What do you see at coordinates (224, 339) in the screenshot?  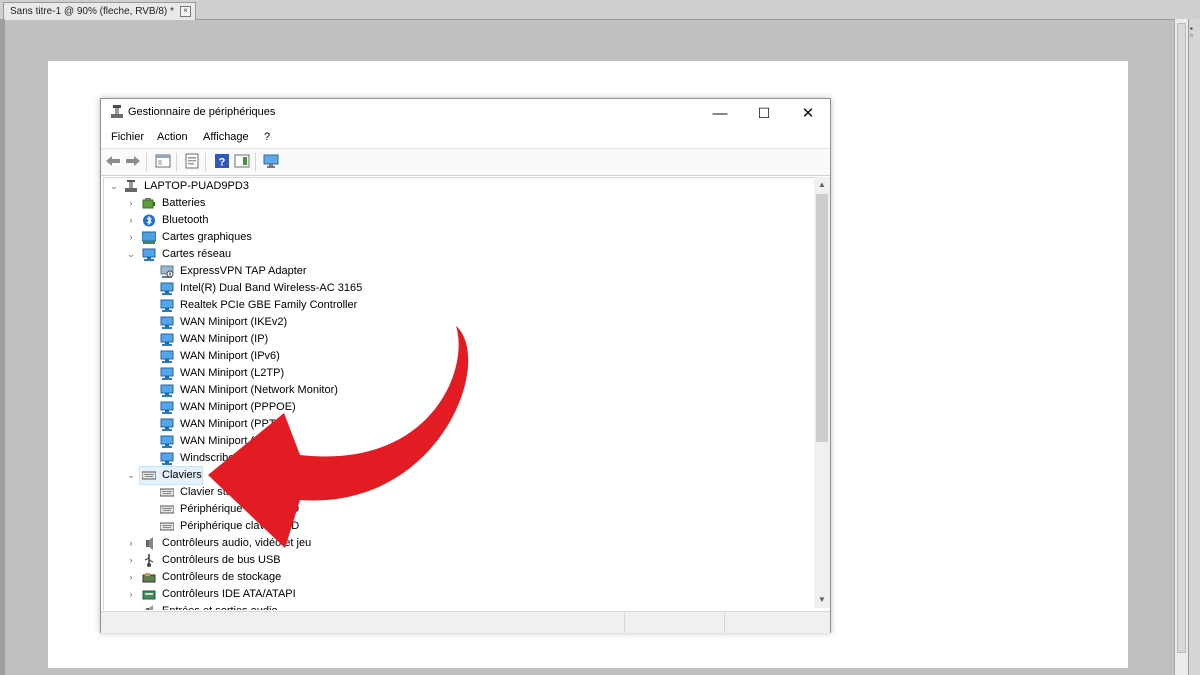 I see `device-label: WAN Miniport (IP)` at bounding box center [224, 339].